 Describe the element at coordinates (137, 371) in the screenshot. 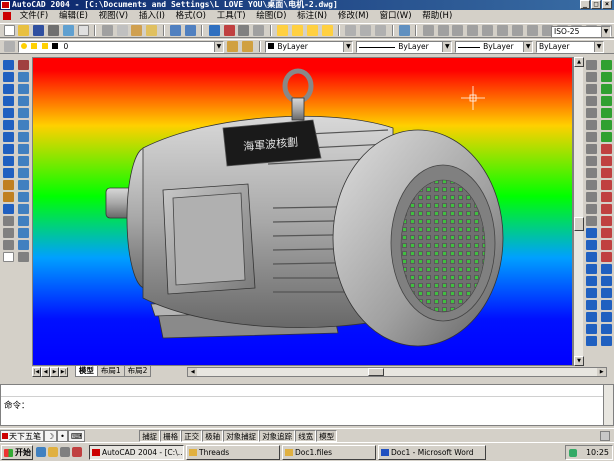

I see `tab-layout2: 布局2` at that location.